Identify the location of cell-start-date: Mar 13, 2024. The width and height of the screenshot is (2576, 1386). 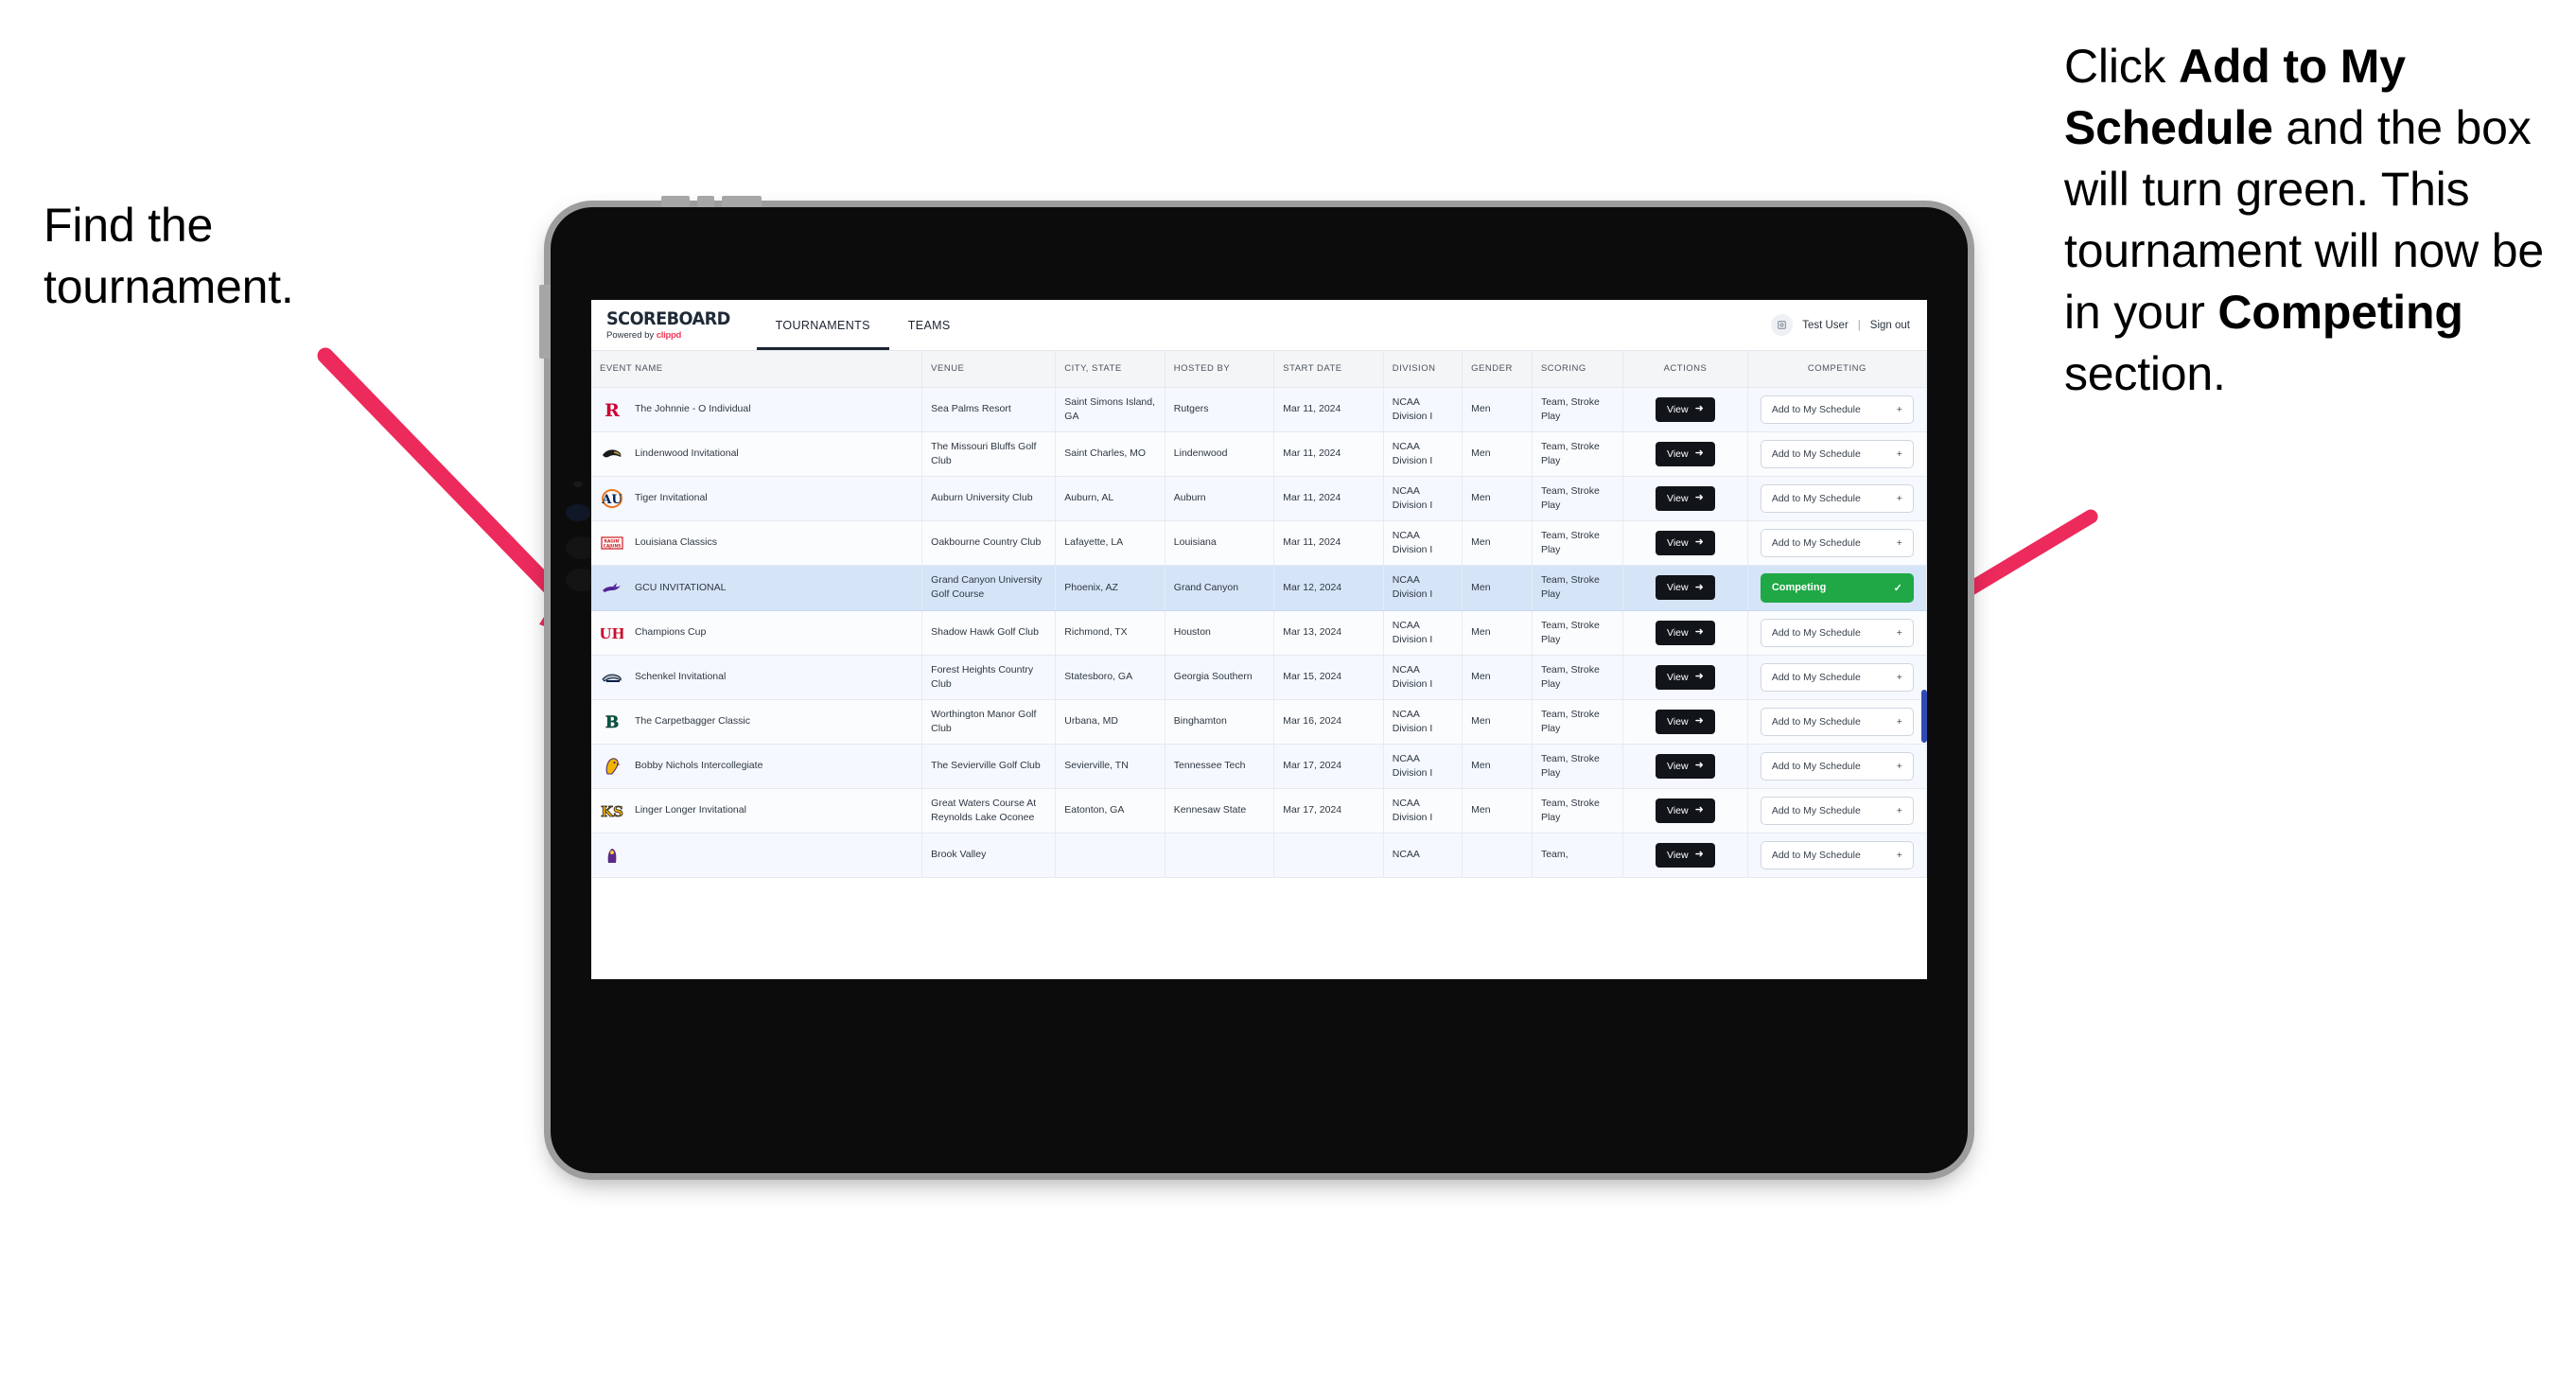
(1329, 633).